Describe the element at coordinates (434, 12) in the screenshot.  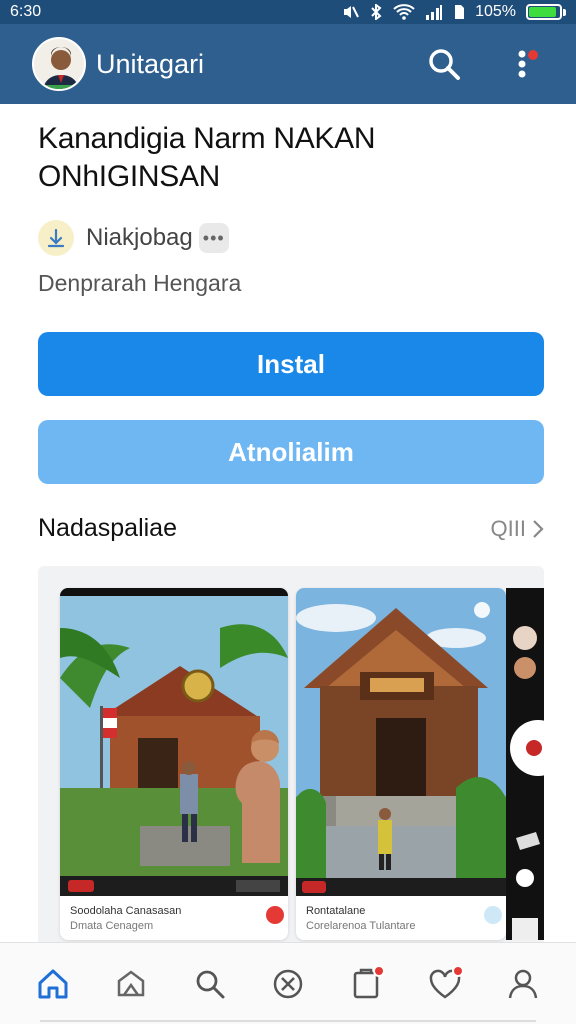
I see `signal-icon` at that location.